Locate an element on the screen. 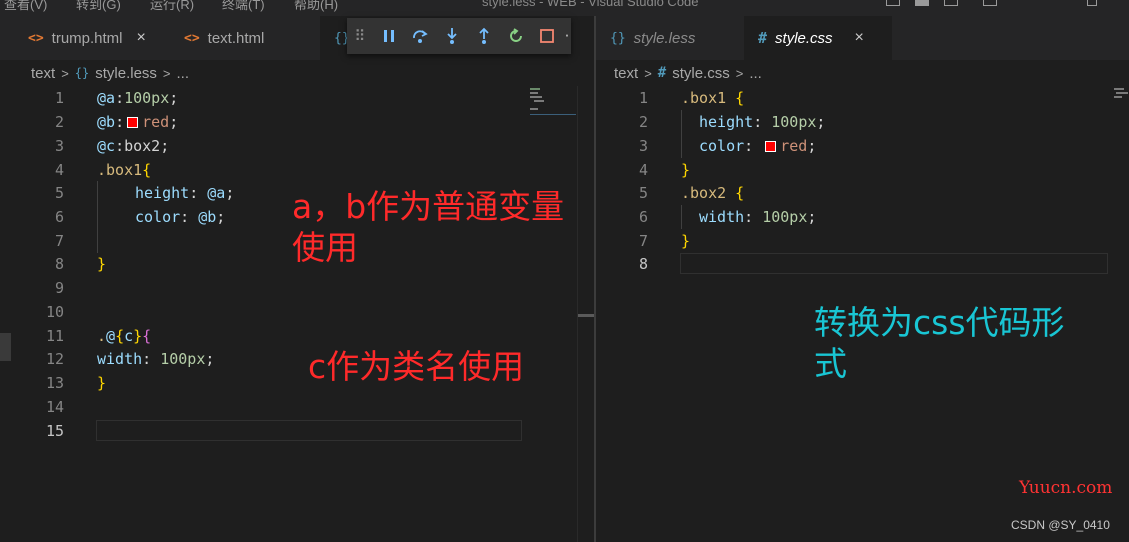  code-line: @b: red; is located at coordinates (138, 122).